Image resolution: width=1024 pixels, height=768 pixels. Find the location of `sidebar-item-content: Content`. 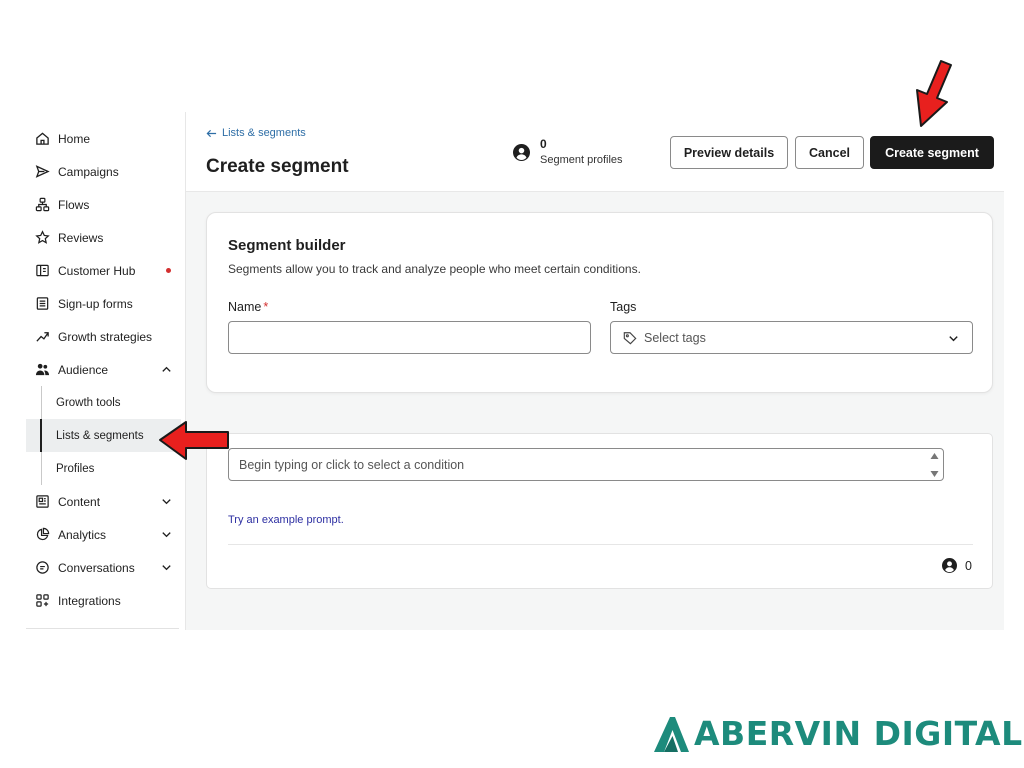

sidebar-item-content: Content is located at coordinates (103, 501).